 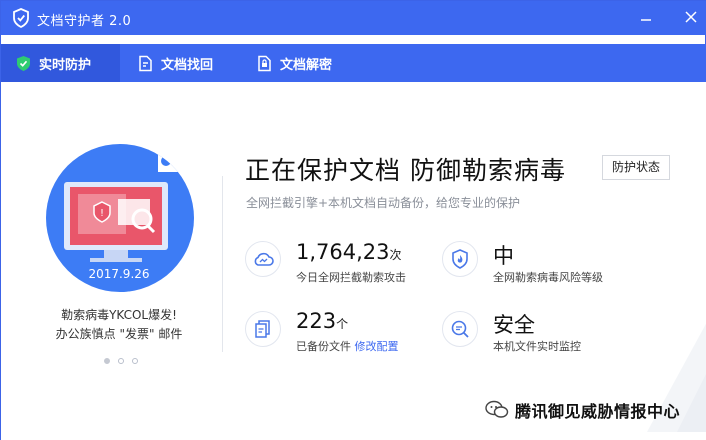 I want to click on stat-backup-label: 已备份文件, so click(x=323, y=346).